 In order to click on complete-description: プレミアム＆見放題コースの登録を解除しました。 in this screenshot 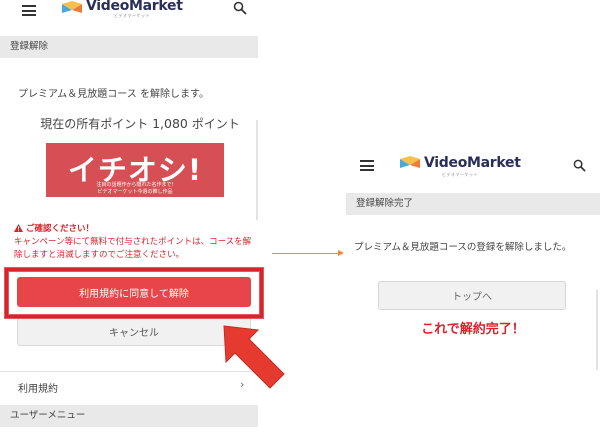, I will do `click(463, 247)`.